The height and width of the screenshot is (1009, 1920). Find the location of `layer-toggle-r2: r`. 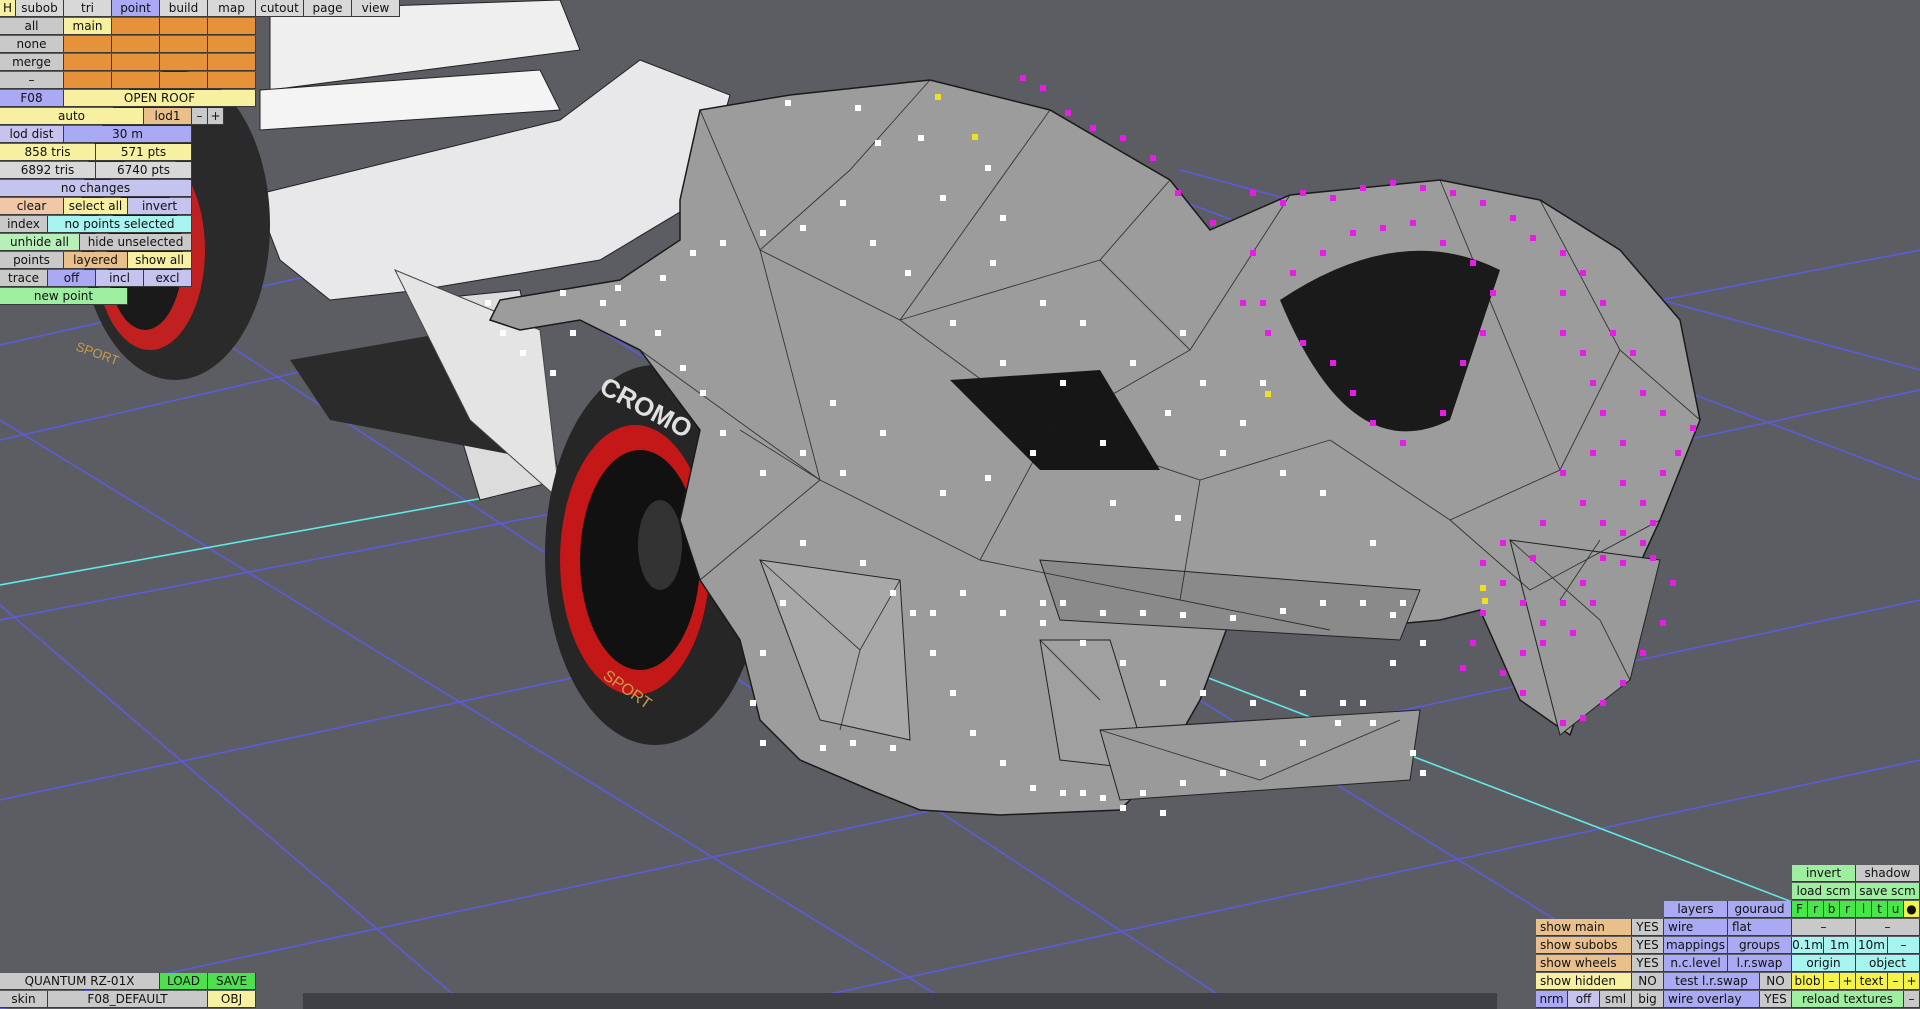

layer-toggle-r2: r is located at coordinates (1848, 909).